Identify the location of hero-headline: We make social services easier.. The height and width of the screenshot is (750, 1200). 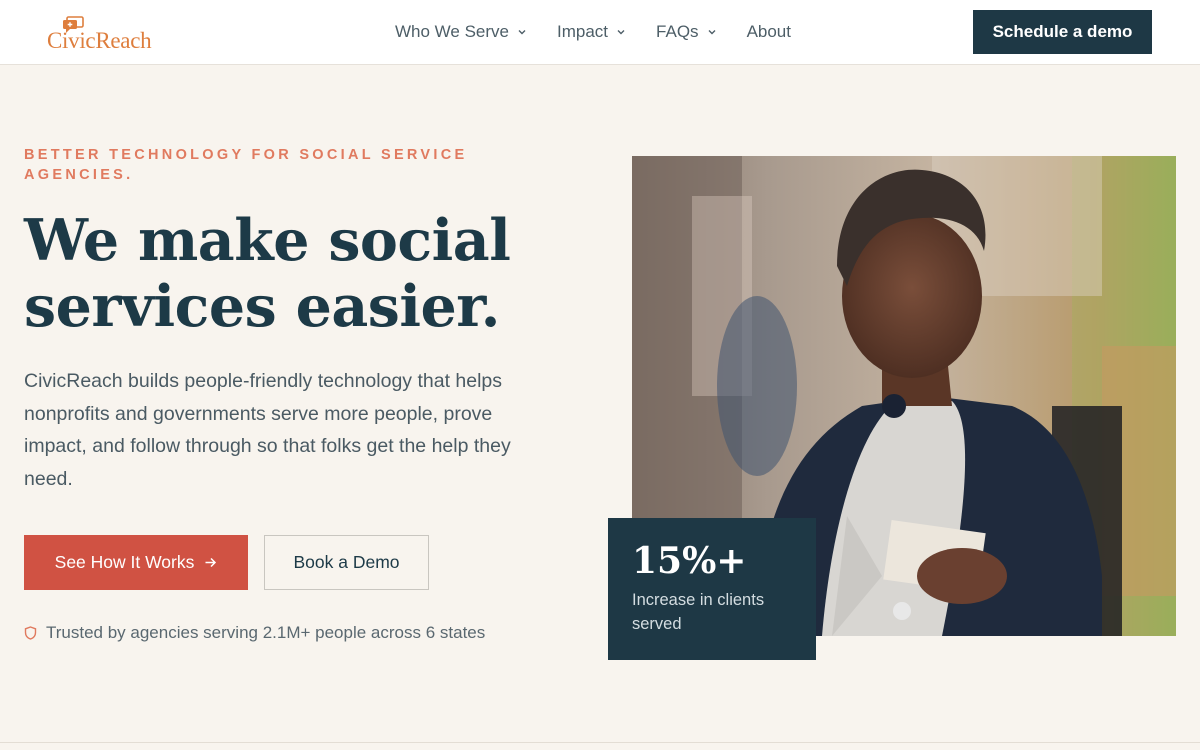
(284, 274).